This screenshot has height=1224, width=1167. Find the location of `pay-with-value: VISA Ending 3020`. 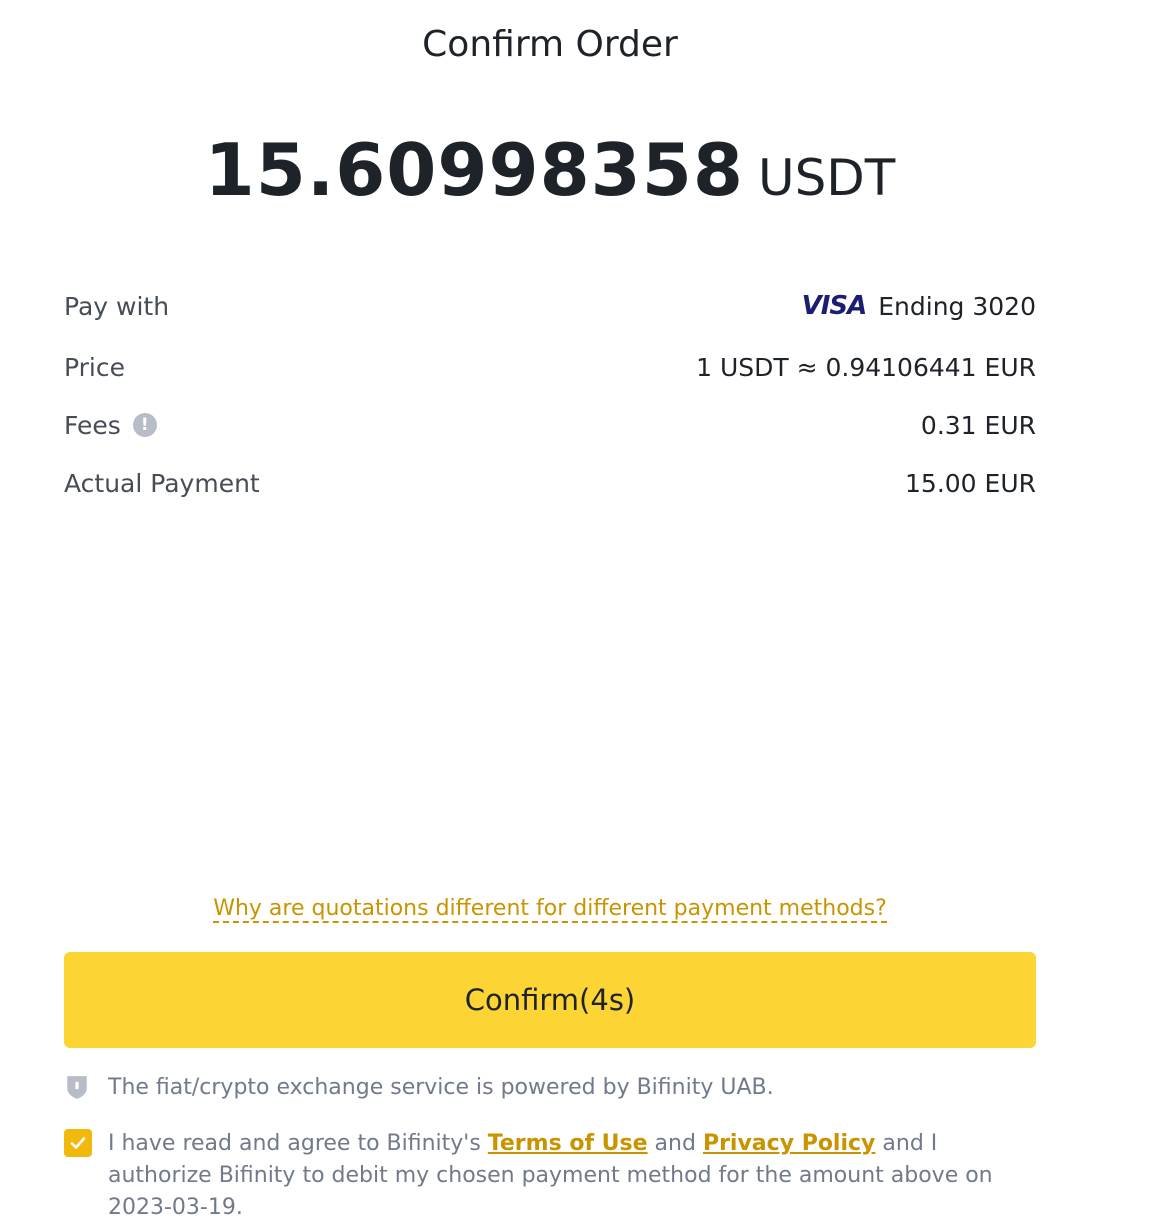

pay-with-value: VISA Ending 3020 is located at coordinates (919, 306).